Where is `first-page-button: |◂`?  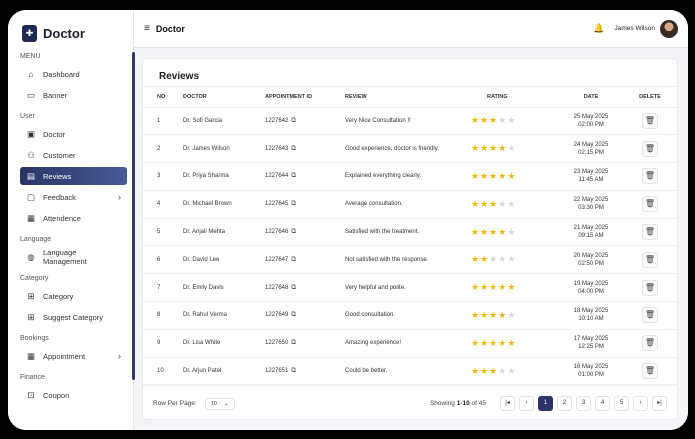 first-page-button: |◂ is located at coordinates (507, 404).